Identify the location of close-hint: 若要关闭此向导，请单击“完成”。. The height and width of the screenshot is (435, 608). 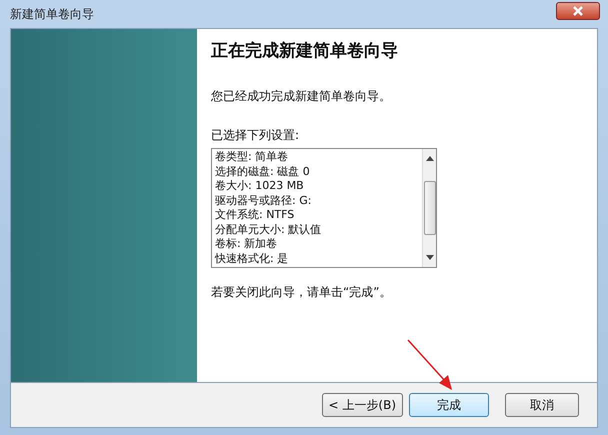
(301, 292).